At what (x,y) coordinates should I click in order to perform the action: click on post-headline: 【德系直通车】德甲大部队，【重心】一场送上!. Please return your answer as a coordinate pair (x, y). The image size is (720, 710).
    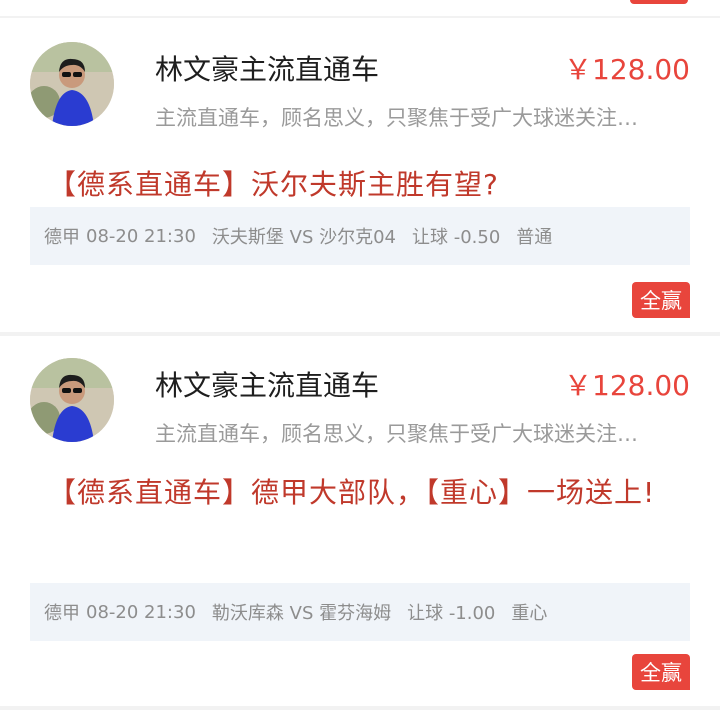
    Looking at the image, I should click on (368, 493).